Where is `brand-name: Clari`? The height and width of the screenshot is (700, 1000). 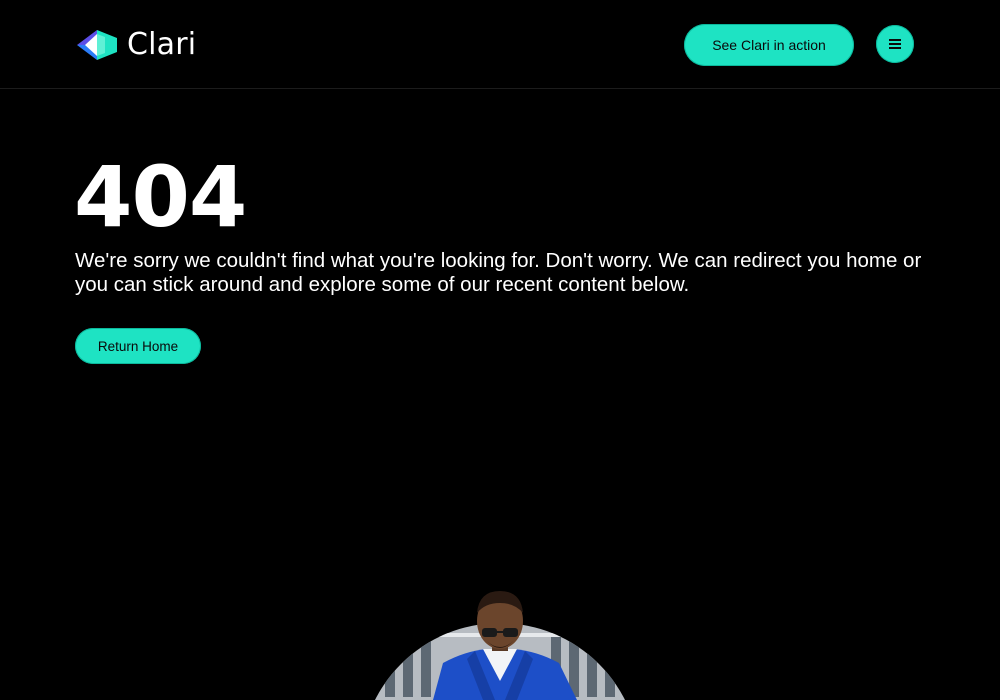 brand-name: Clari is located at coordinates (162, 44).